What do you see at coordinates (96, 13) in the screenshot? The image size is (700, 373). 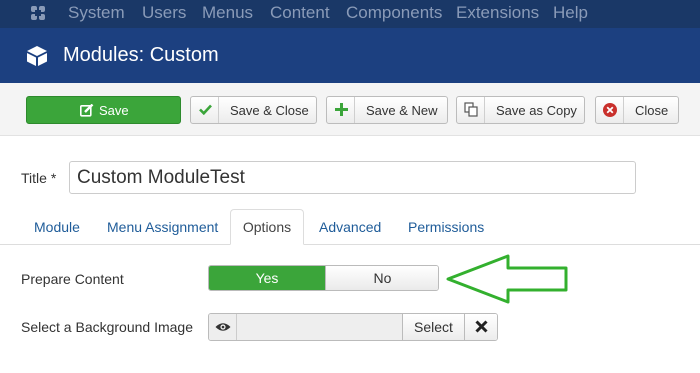 I see `menu-system: System` at bounding box center [96, 13].